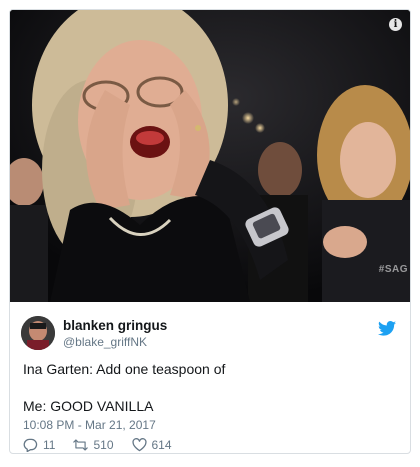 The image size is (420, 467). Describe the element at coordinates (395, 24) in the screenshot. I see `info-icon: i` at that location.